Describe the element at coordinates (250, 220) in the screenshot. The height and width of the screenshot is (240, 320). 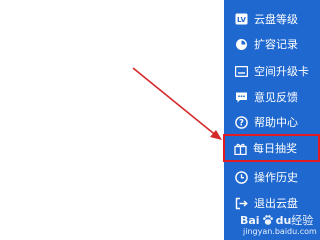
I see `watermark-logo-text: Bai` at that location.